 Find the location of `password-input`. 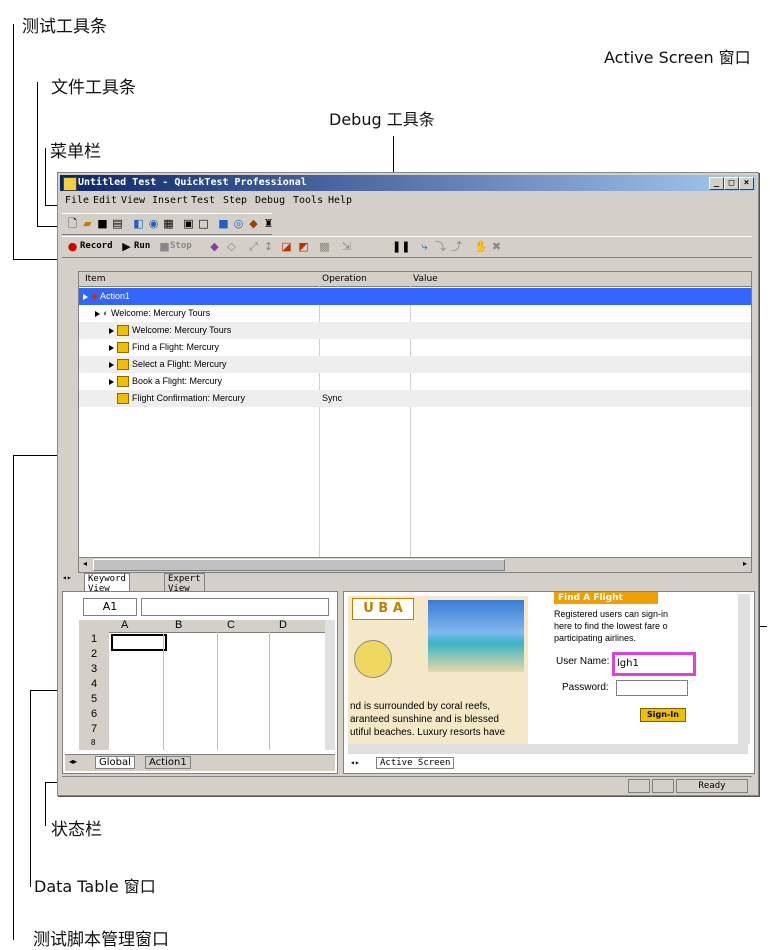

password-input is located at coordinates (652, 688).